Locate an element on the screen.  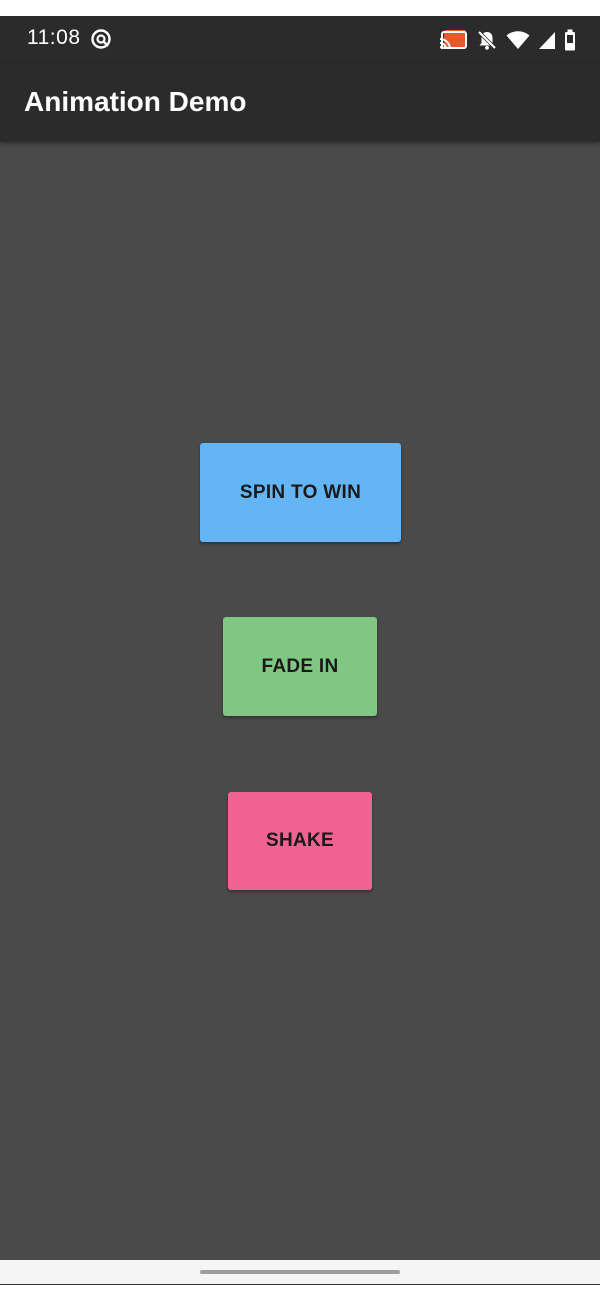
shake-button: SHAKE is located at coordinates (300, 841).